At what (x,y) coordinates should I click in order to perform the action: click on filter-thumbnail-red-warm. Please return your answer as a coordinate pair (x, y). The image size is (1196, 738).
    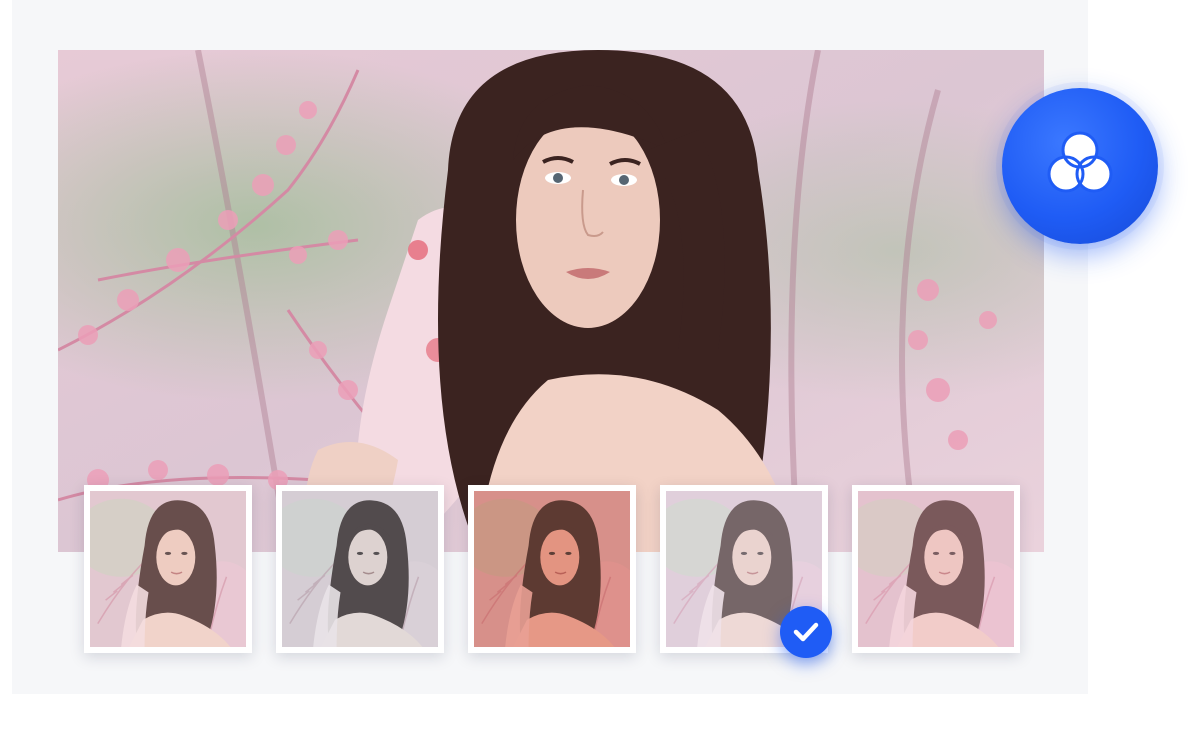
    Looking at the image, I should click on (552, 569).